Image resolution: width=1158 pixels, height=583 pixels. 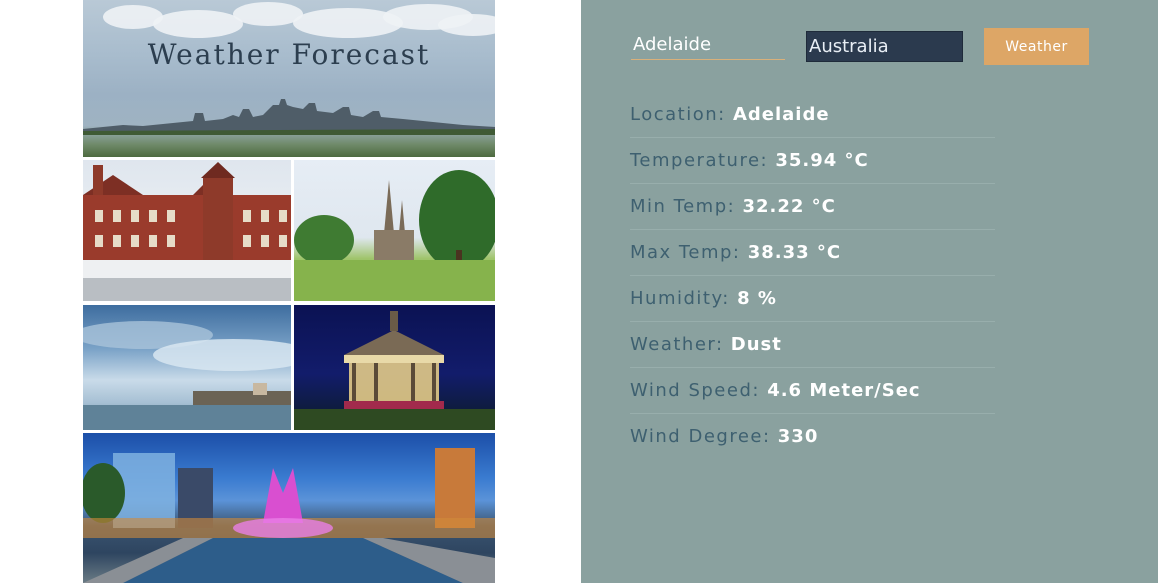 I want to click on rotunda-night-photo, so click(x=394, y=367).